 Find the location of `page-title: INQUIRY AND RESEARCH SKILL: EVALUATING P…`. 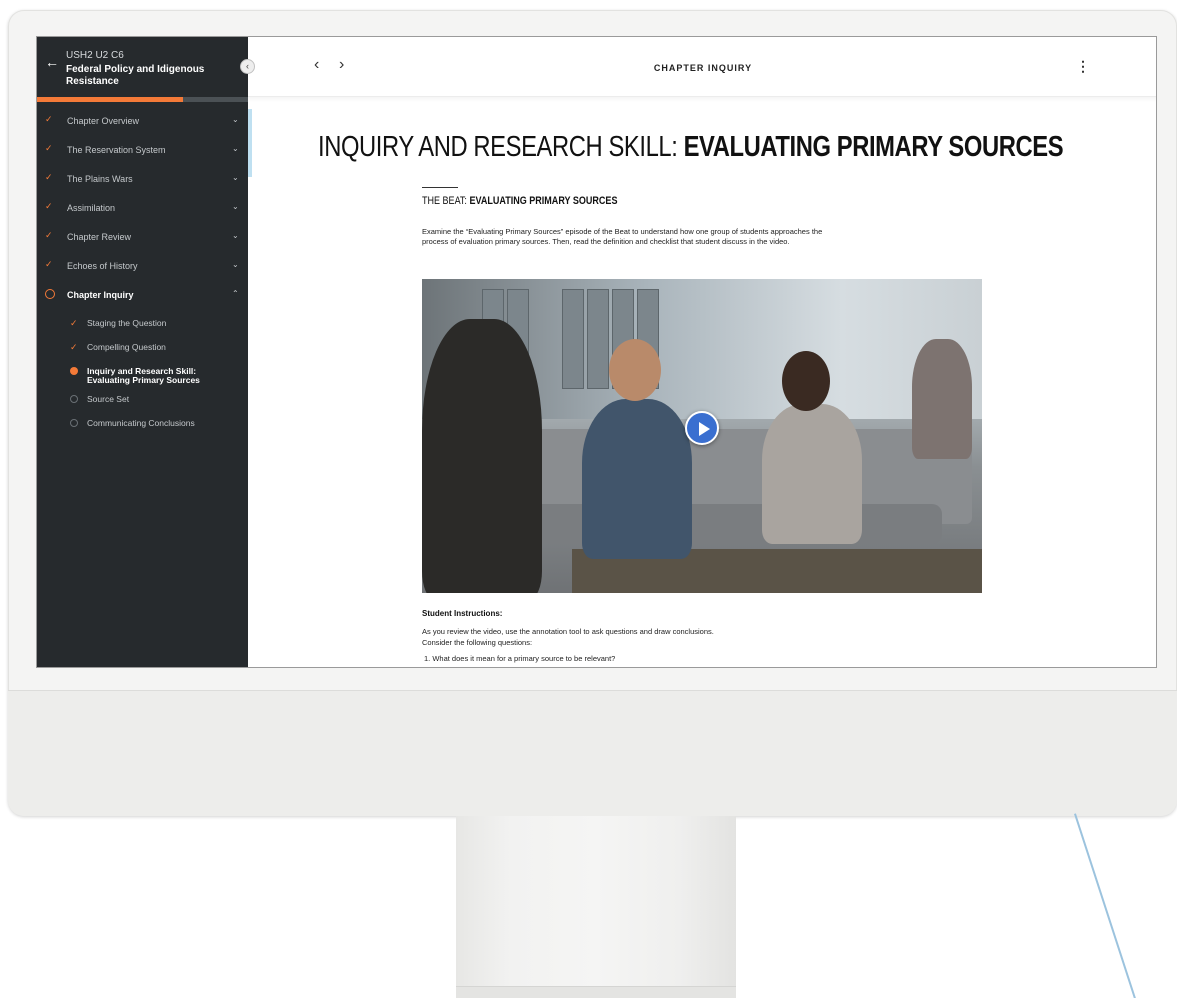

page-title: INQUIRY AND RESEARCH SKILL: EVALUATING P… is located at coordinates (691, 147).